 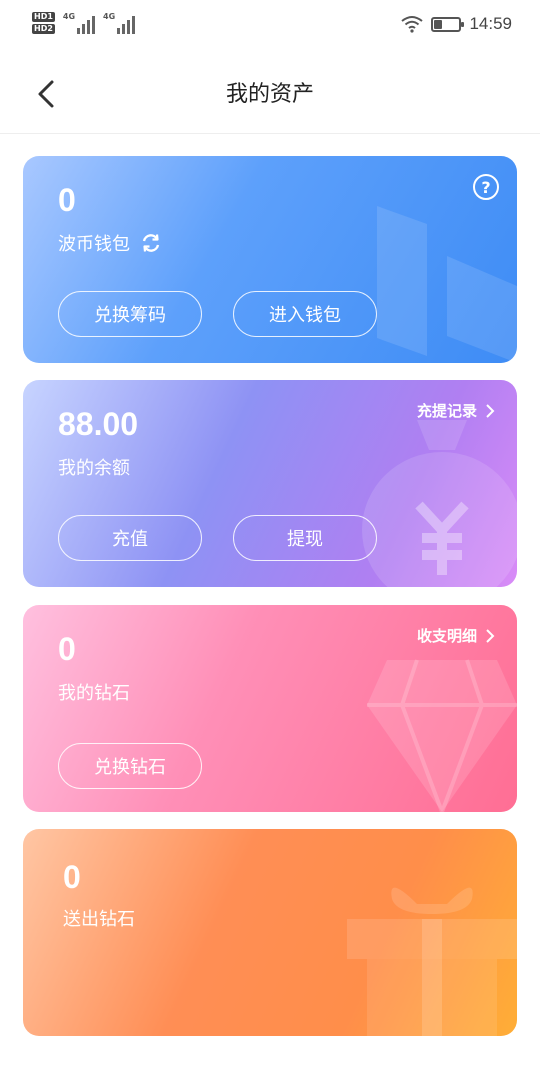 What do you see at coordinates (446, 636) in the screenshot?
I see `detail-link-label: 收支明细` at bounding box center [446, 636].